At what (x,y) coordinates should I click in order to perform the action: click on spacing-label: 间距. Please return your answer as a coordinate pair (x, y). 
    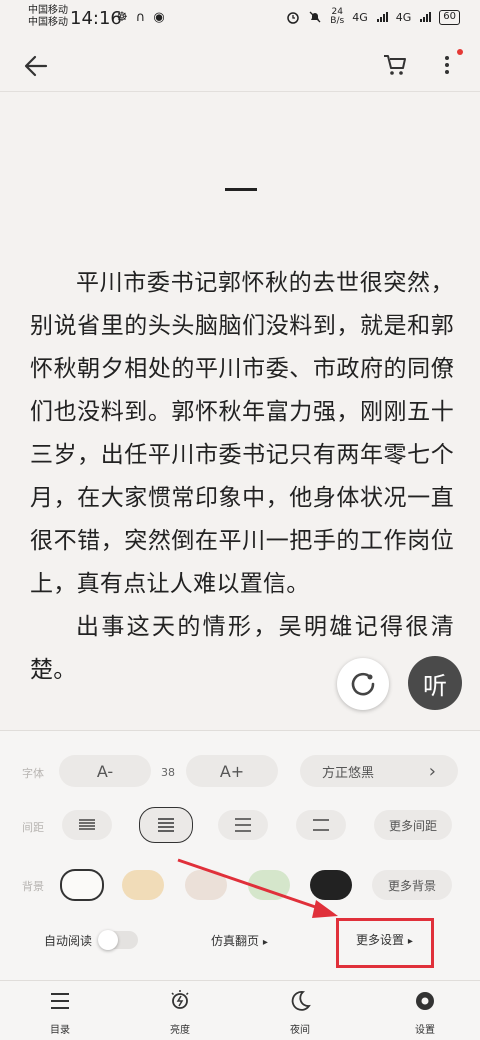
    Looking at the image, I should click on (33, 827).